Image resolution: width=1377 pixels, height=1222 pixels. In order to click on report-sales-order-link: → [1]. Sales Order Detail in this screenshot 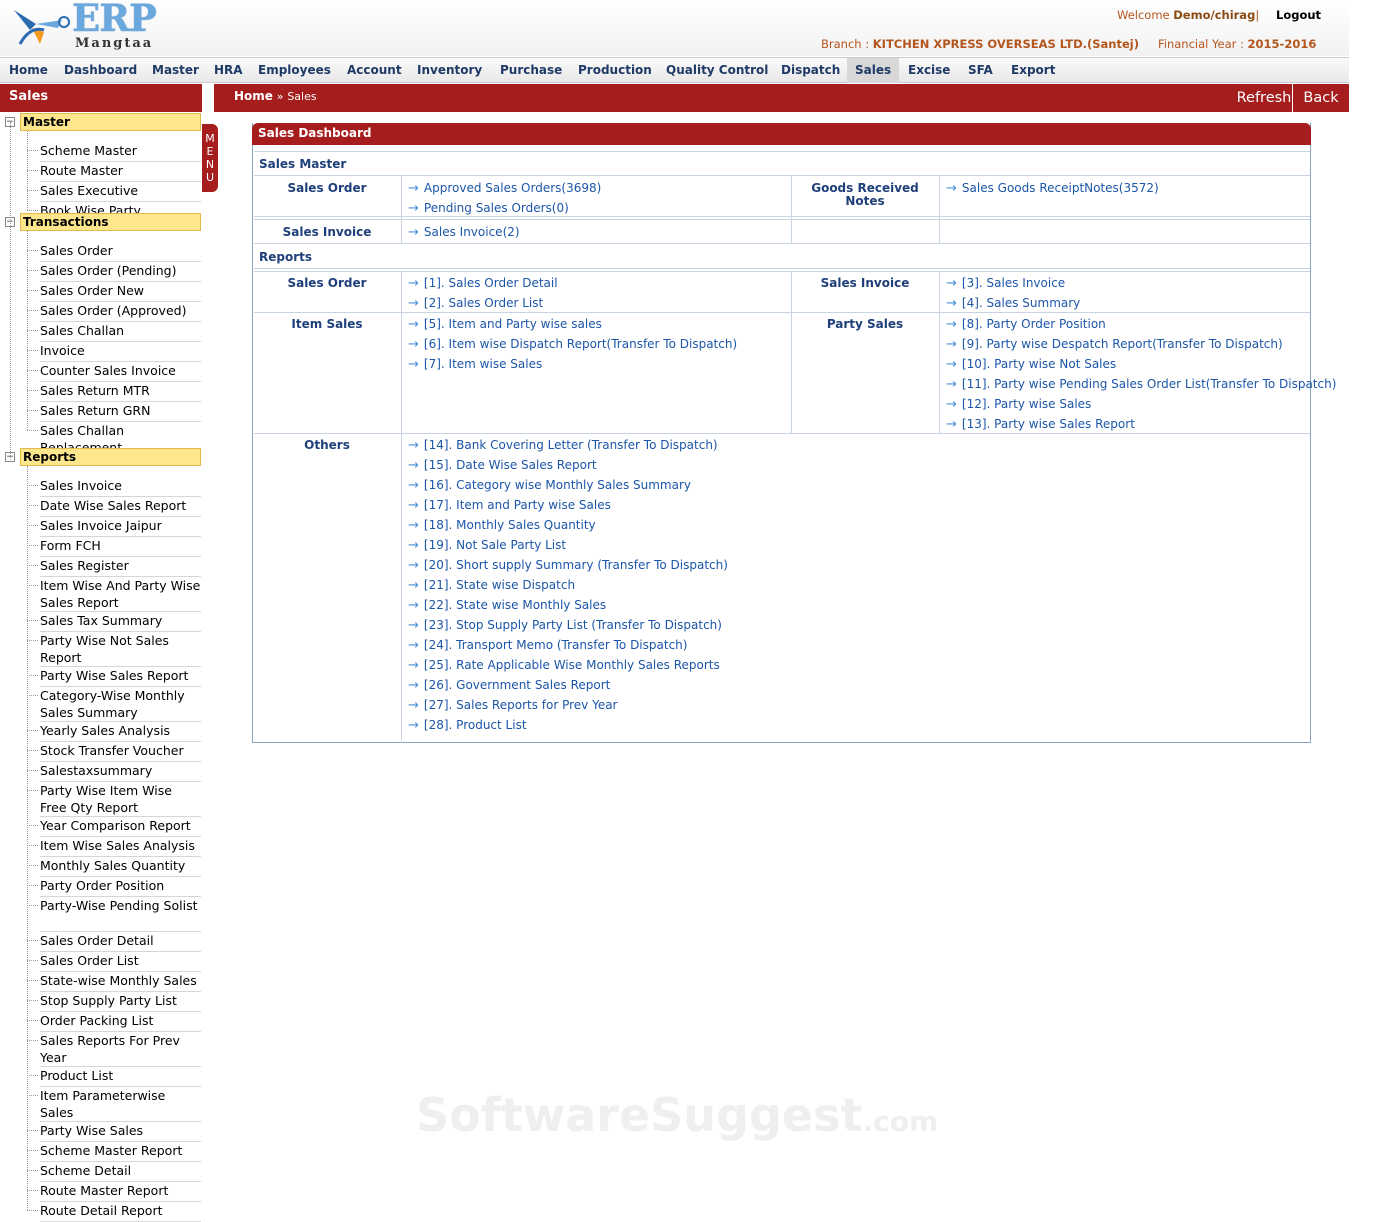, I will do `click(483, 283)`.